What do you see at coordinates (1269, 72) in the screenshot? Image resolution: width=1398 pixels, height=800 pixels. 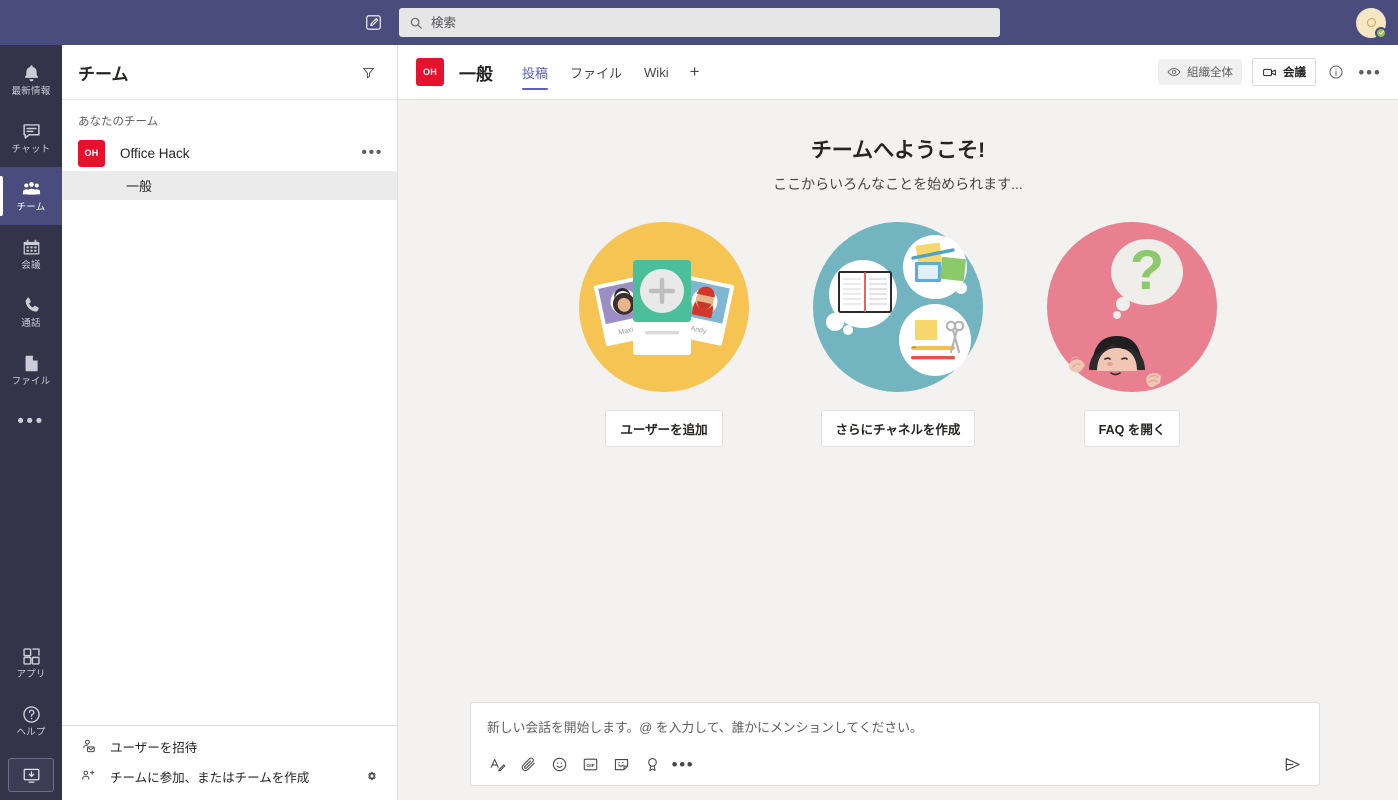 I see `video-camera-icon` at bounding box center [1269, 72].